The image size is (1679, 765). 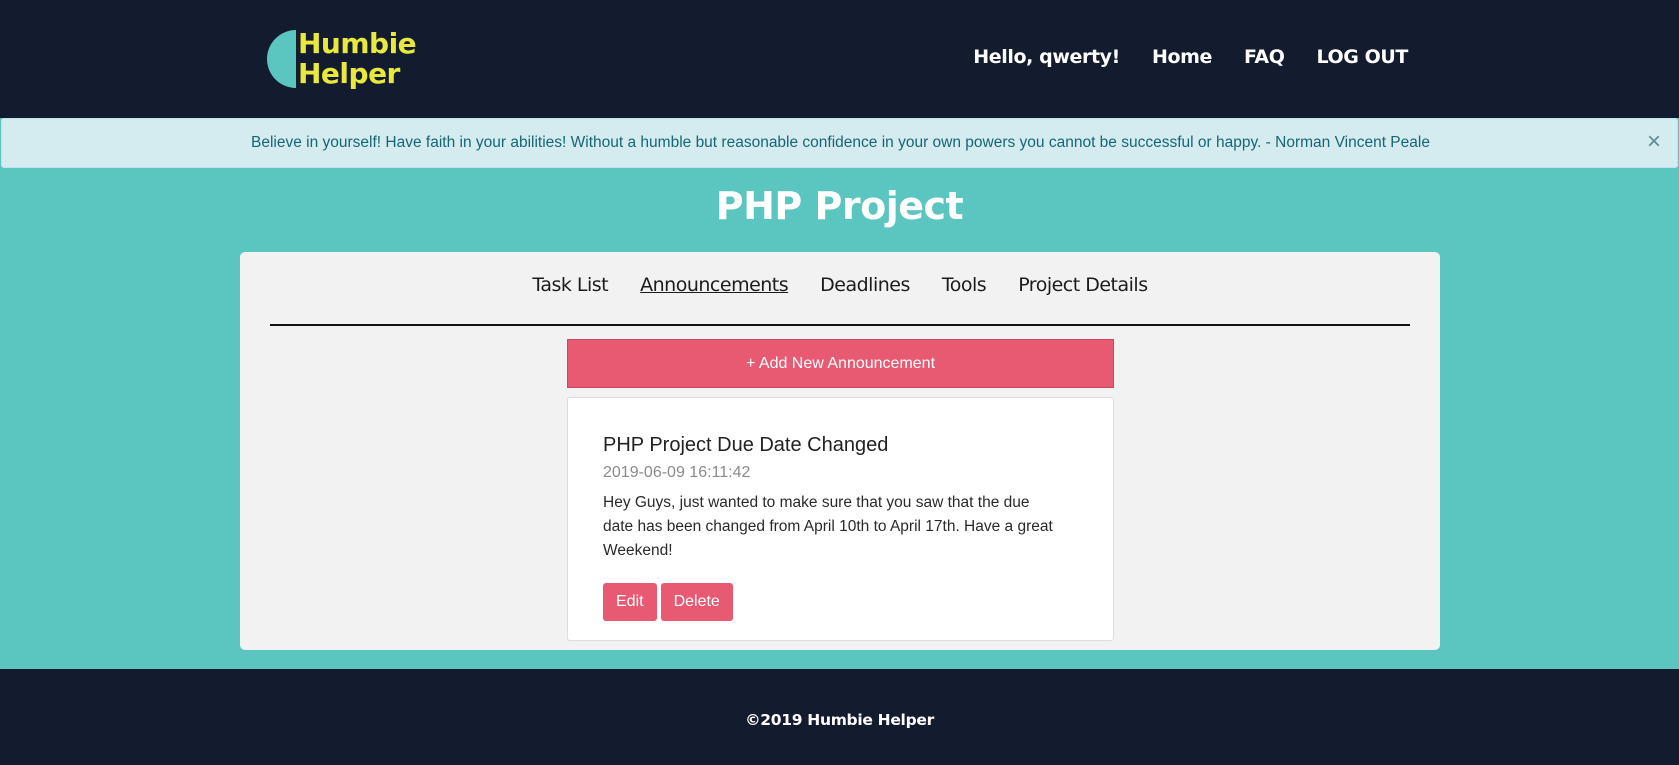 I want to click on tab-task-list: Task List, so click(x=570, y=285).